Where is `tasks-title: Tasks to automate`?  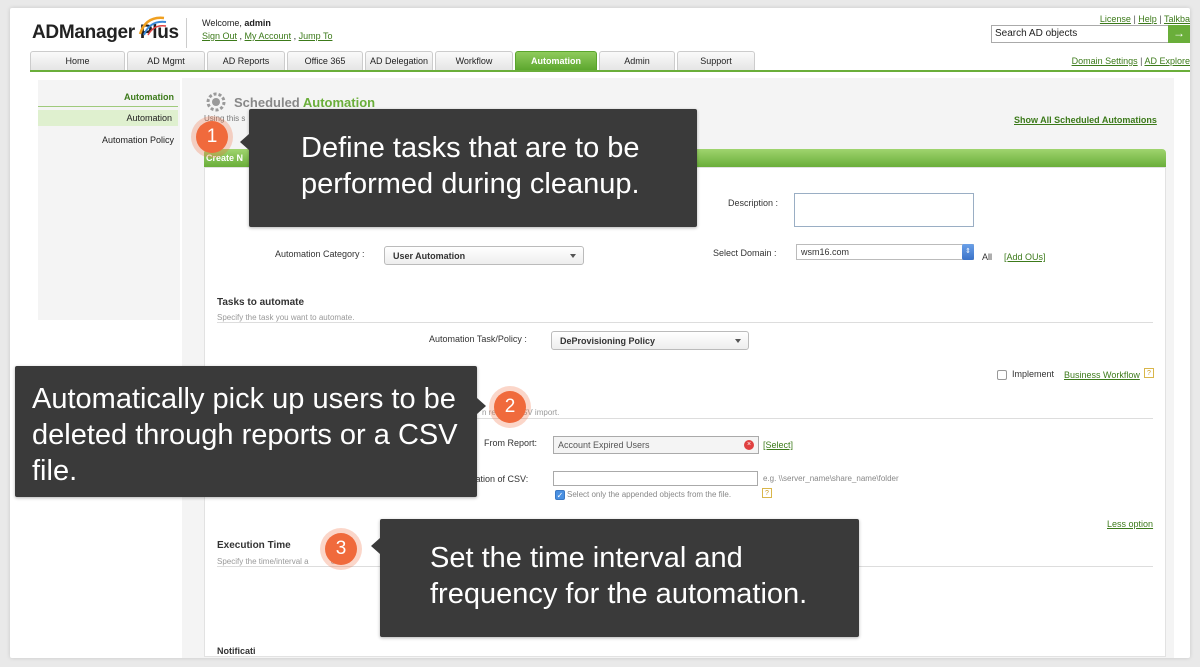
tasks-title: Tasks to automate is located at coordinates (261, 302).